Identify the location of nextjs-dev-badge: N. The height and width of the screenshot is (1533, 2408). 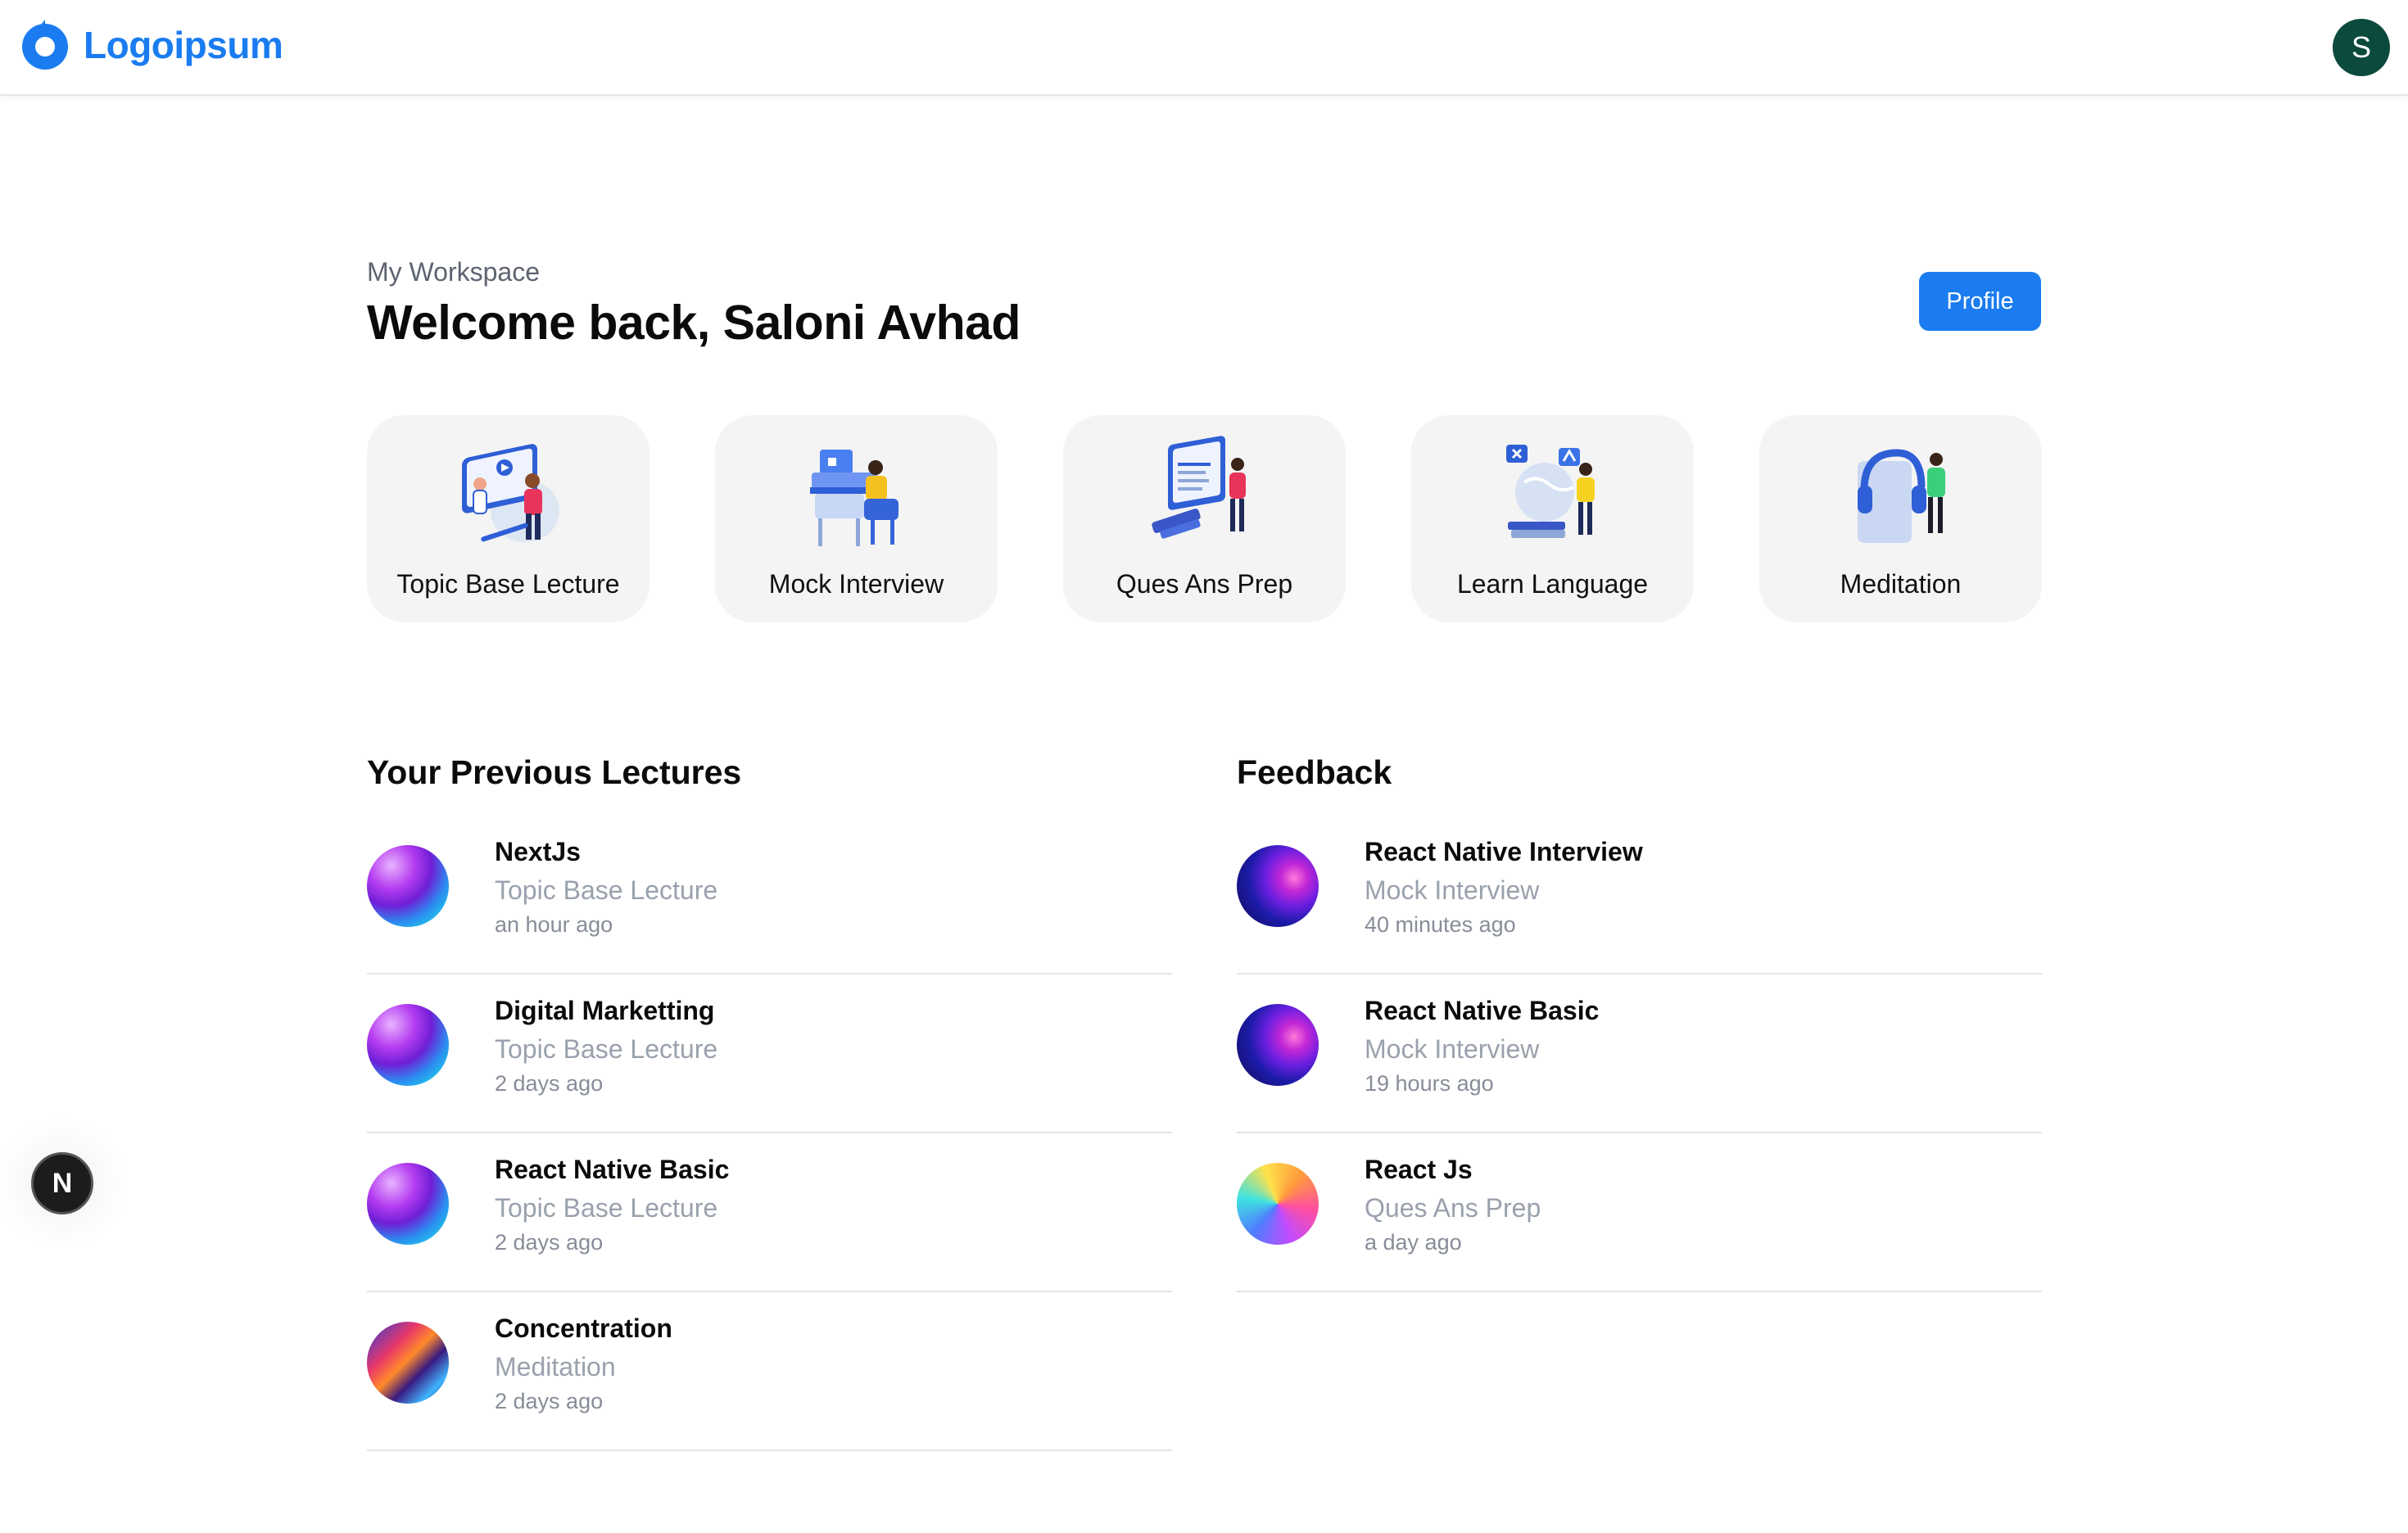
(62, 1183).